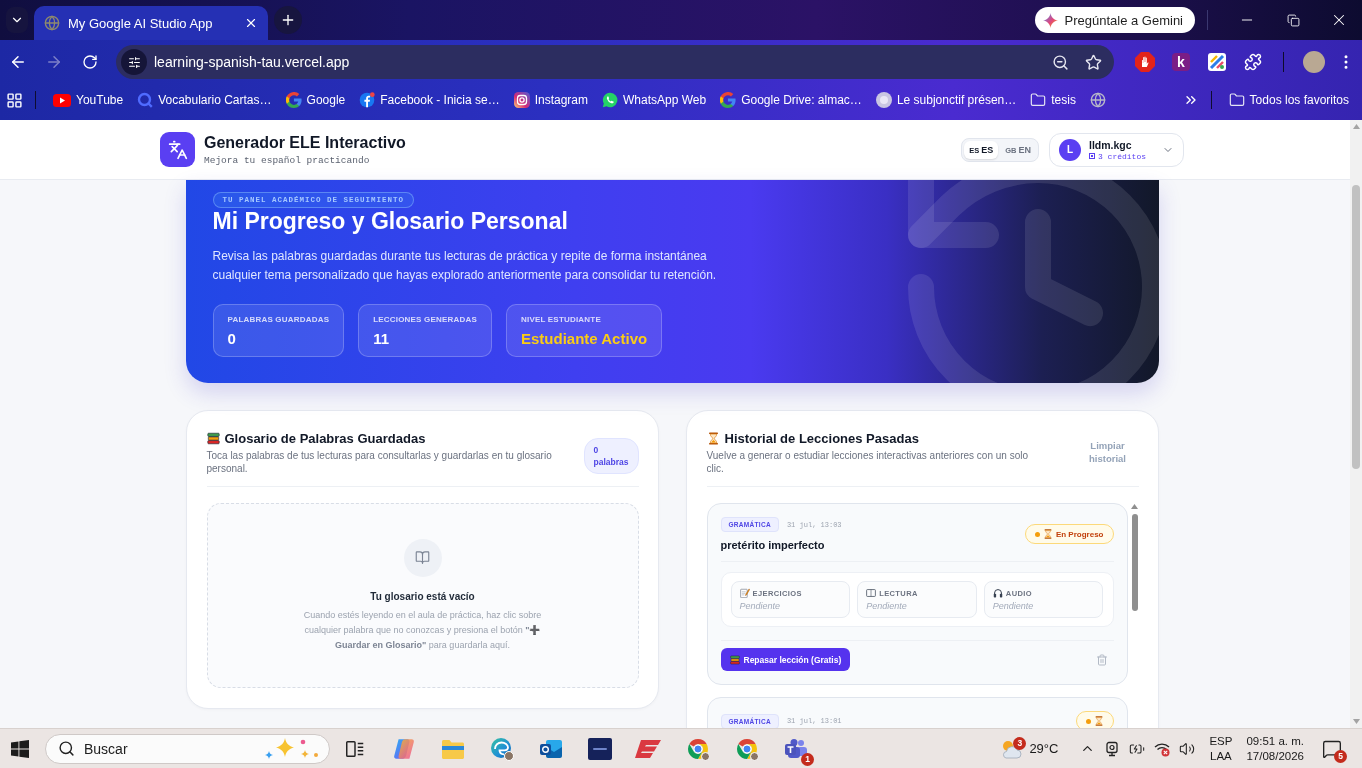  Describe the element at coordinates (278, 319) in the screenshot. I see `stat-label: PALABRAS GUARDADAS` at that location.